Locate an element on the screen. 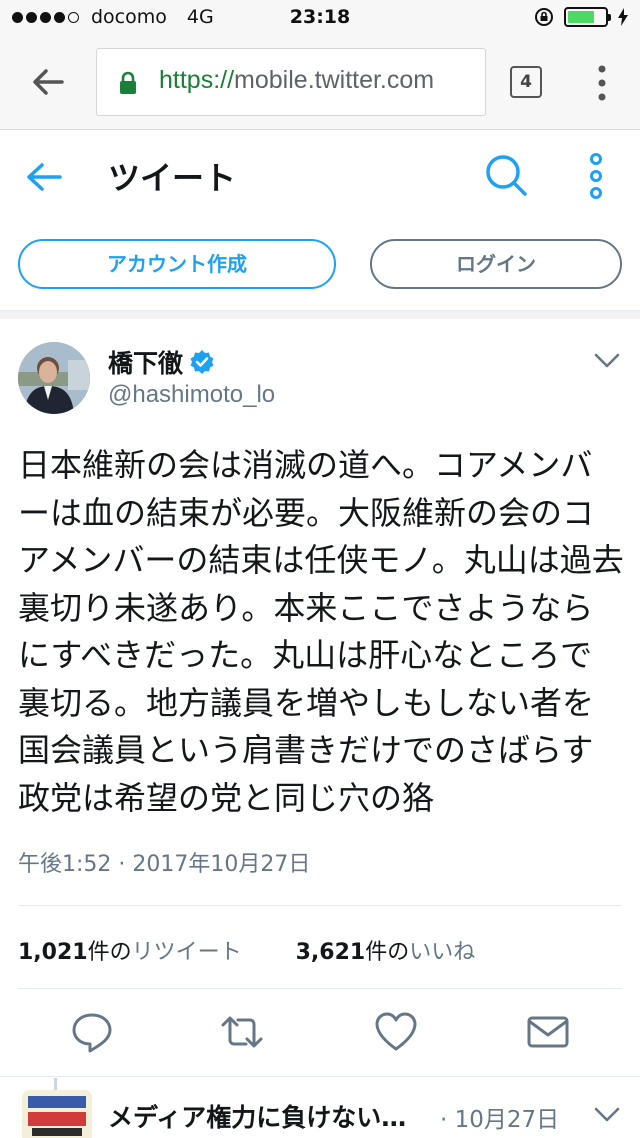 Image resolution: width=640 pixels, height=1138 pixels. like-count-label: いいね is located at coordinates (442, 952).